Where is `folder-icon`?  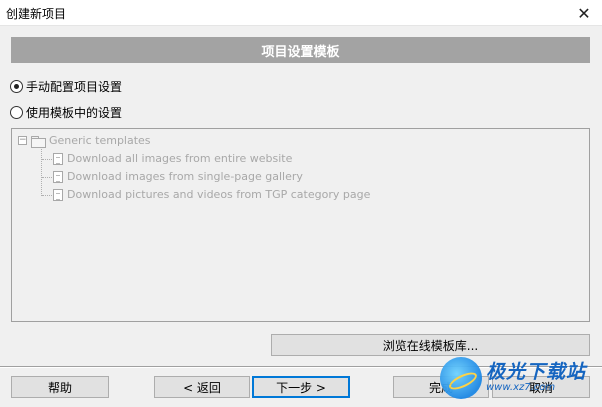
folder-icon is located at coordinates (38, 141).